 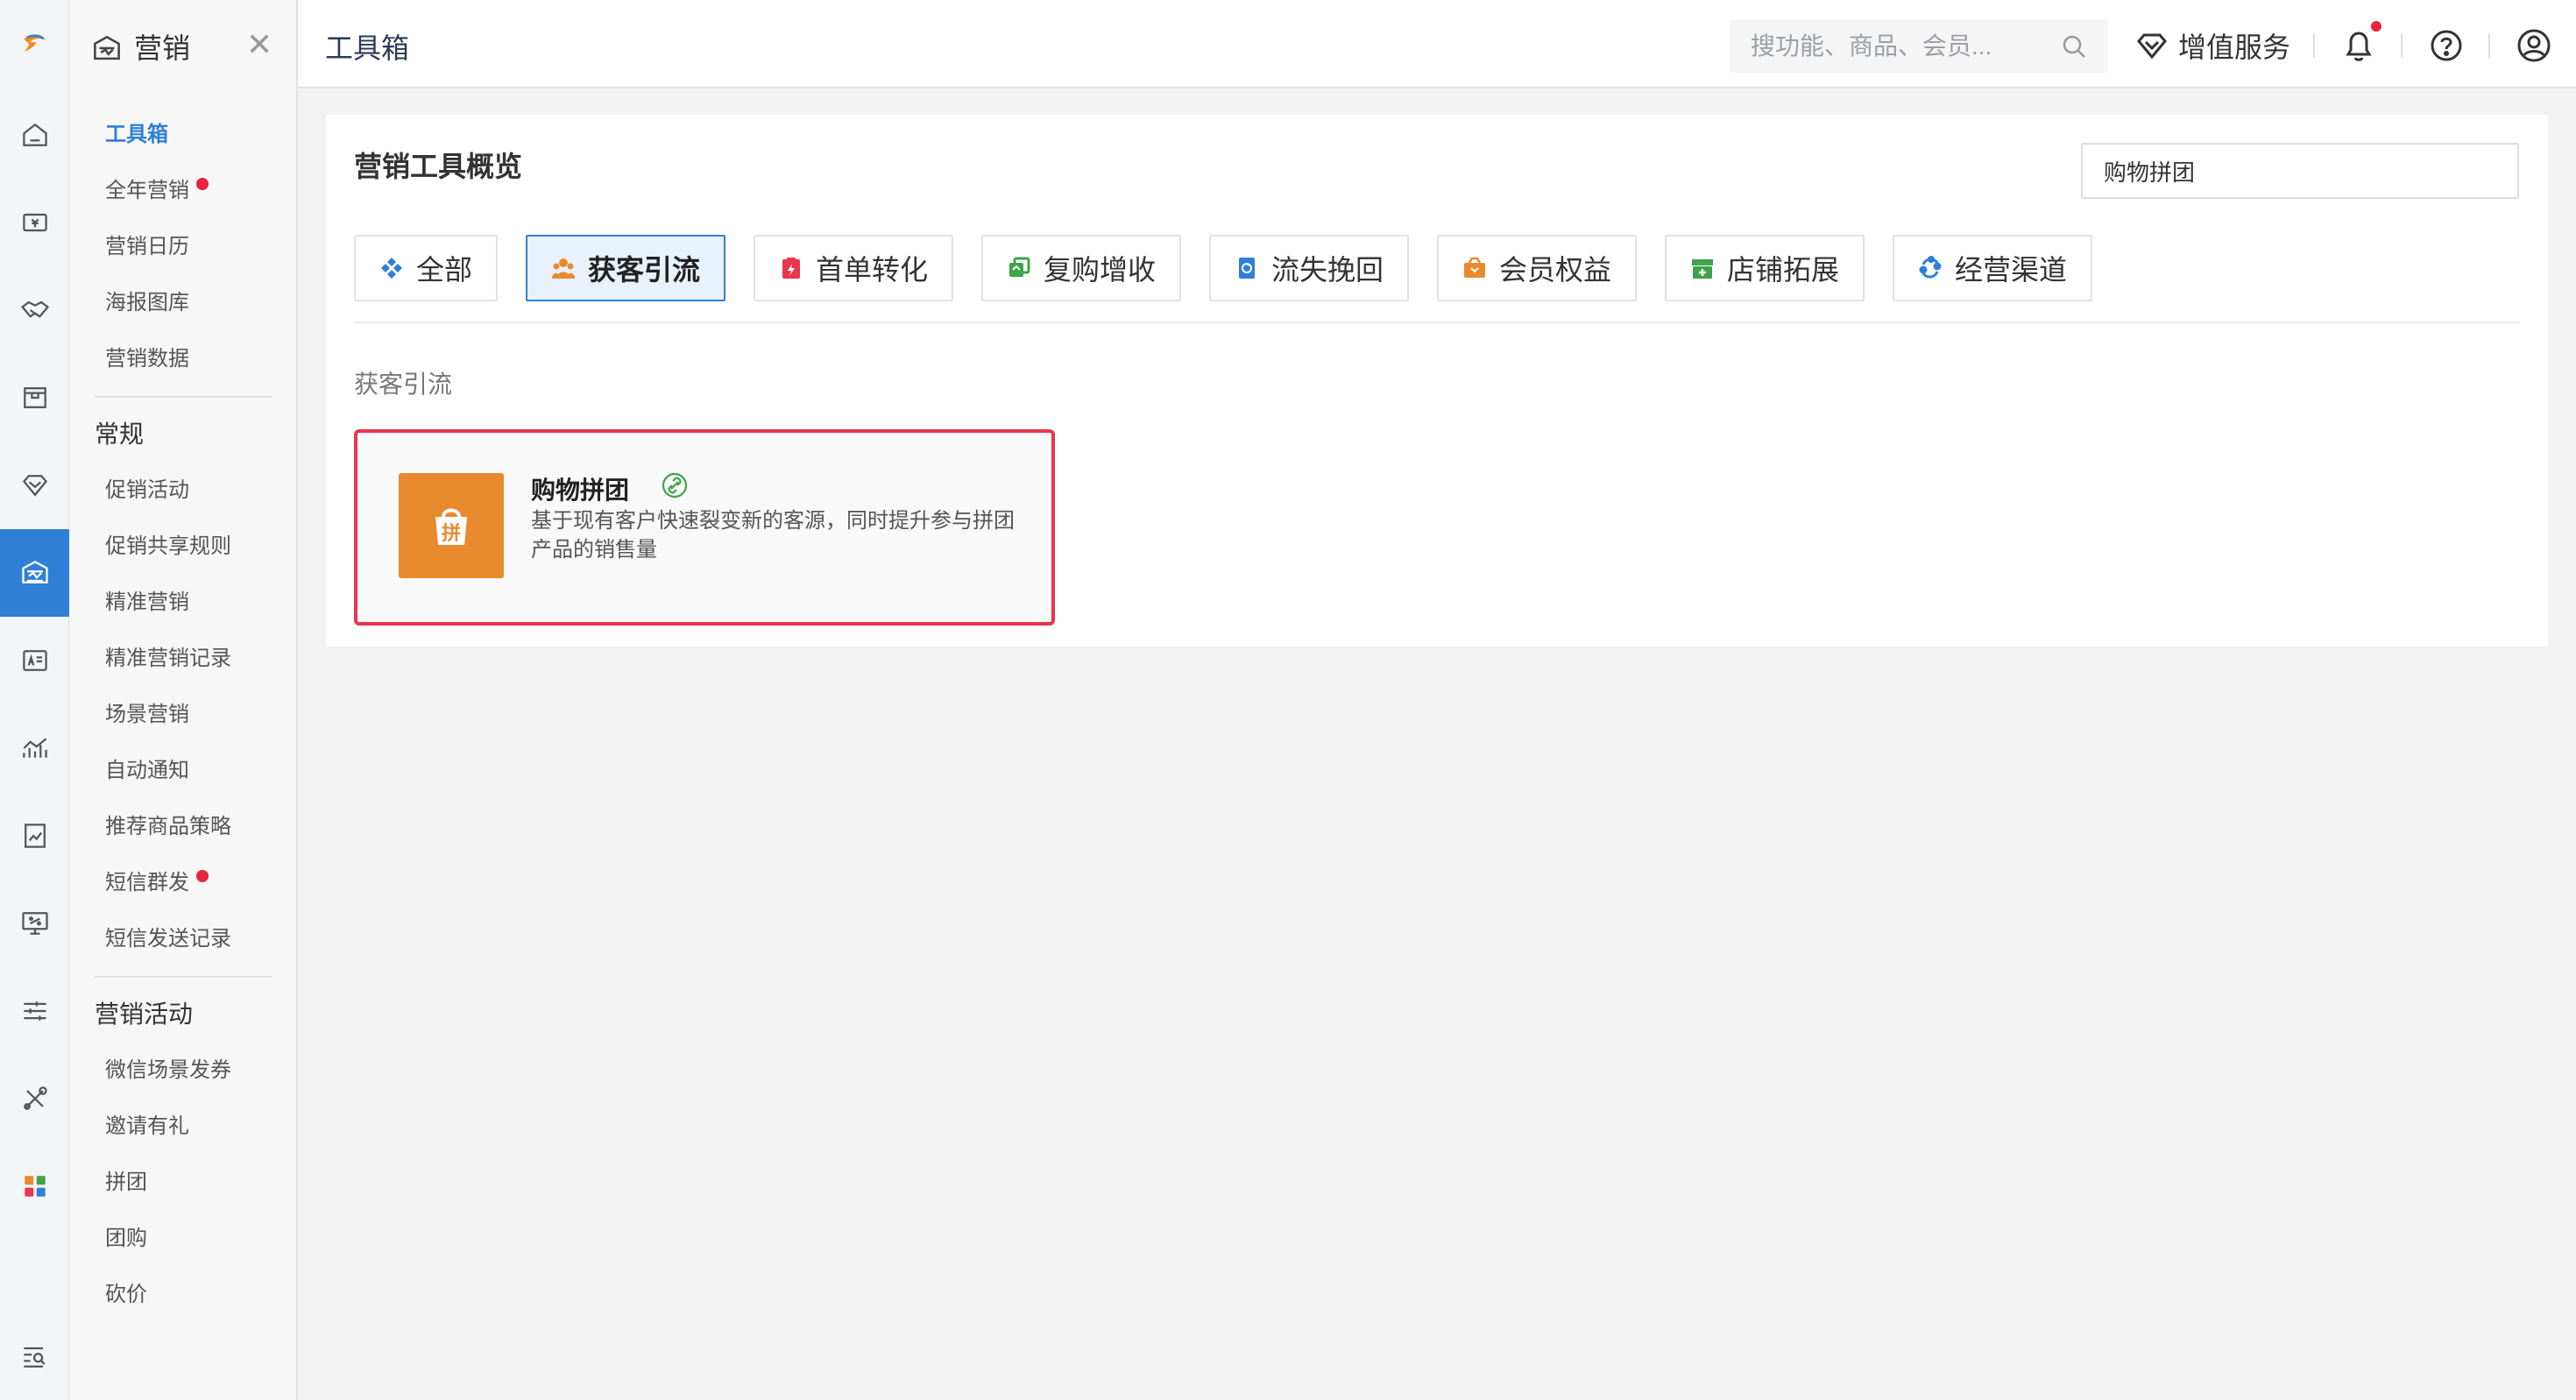 What do you see at coordinates (2074, 46) in the screenshot?
I see `search-icon` at bounding box center [2074, 46].